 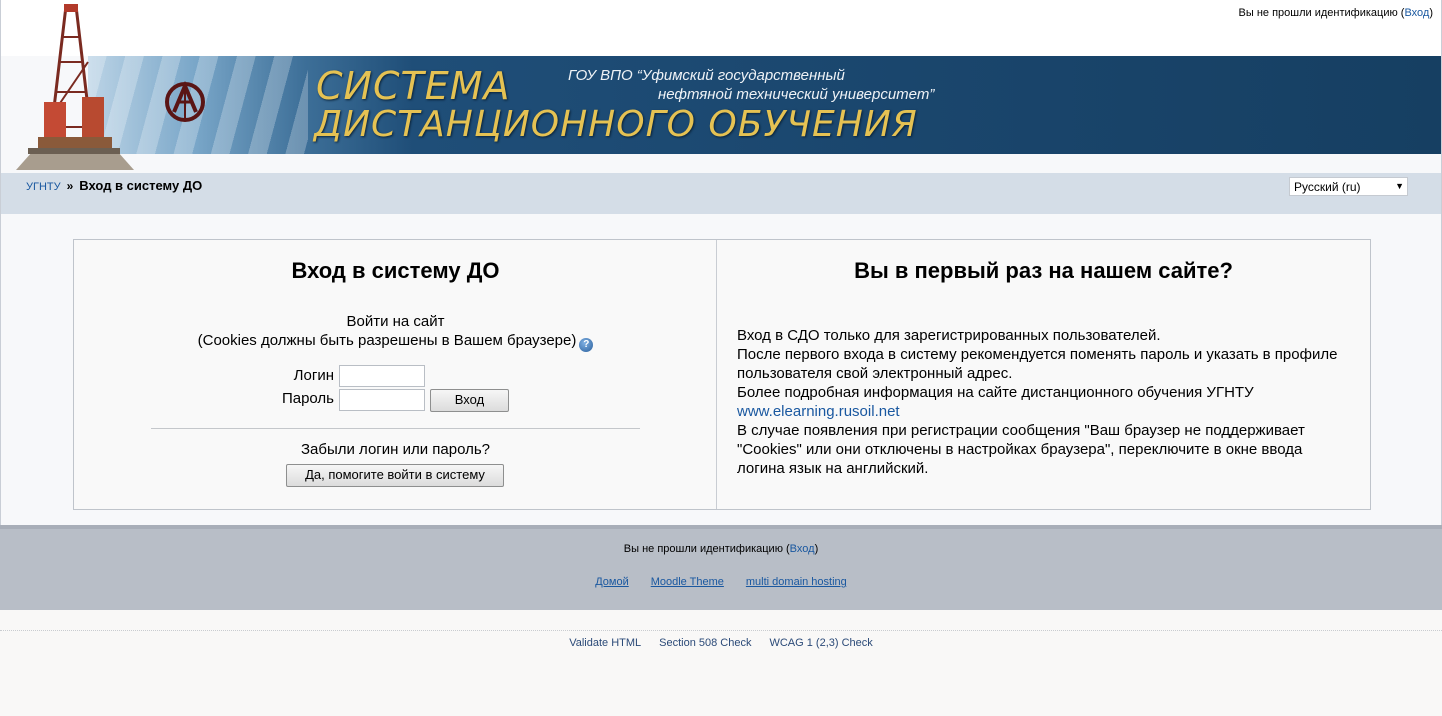 What do you see at coordinates (313, 375) in the screenshot?
I see `username-label: Логин` at bounding box center [313, 375].